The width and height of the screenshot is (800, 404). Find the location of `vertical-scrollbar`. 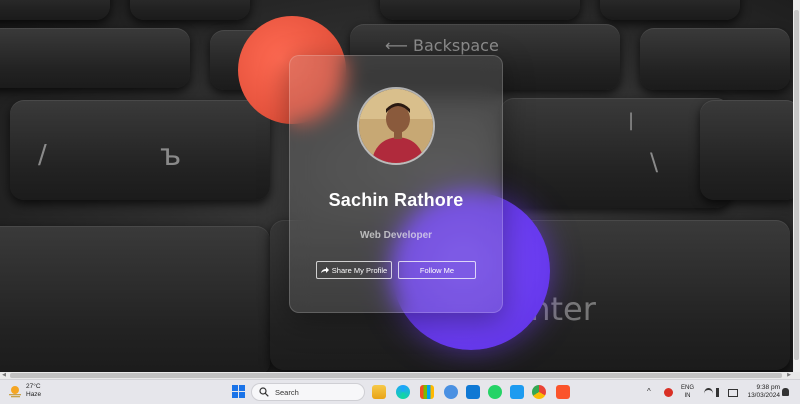

vertical-scrollbar is located at coordinates (796, 186).